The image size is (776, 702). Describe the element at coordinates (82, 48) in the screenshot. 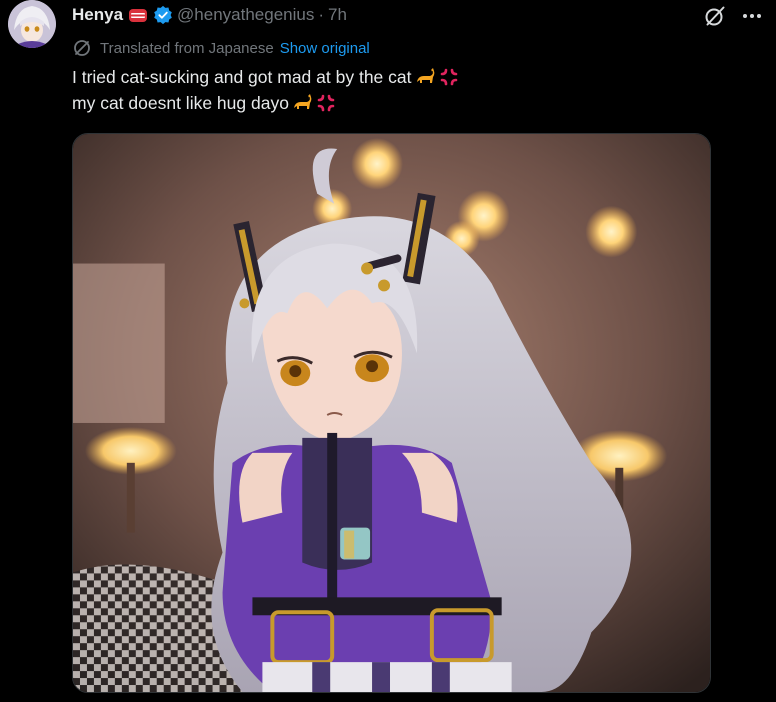

I see `translate-globe-icon` at that location.